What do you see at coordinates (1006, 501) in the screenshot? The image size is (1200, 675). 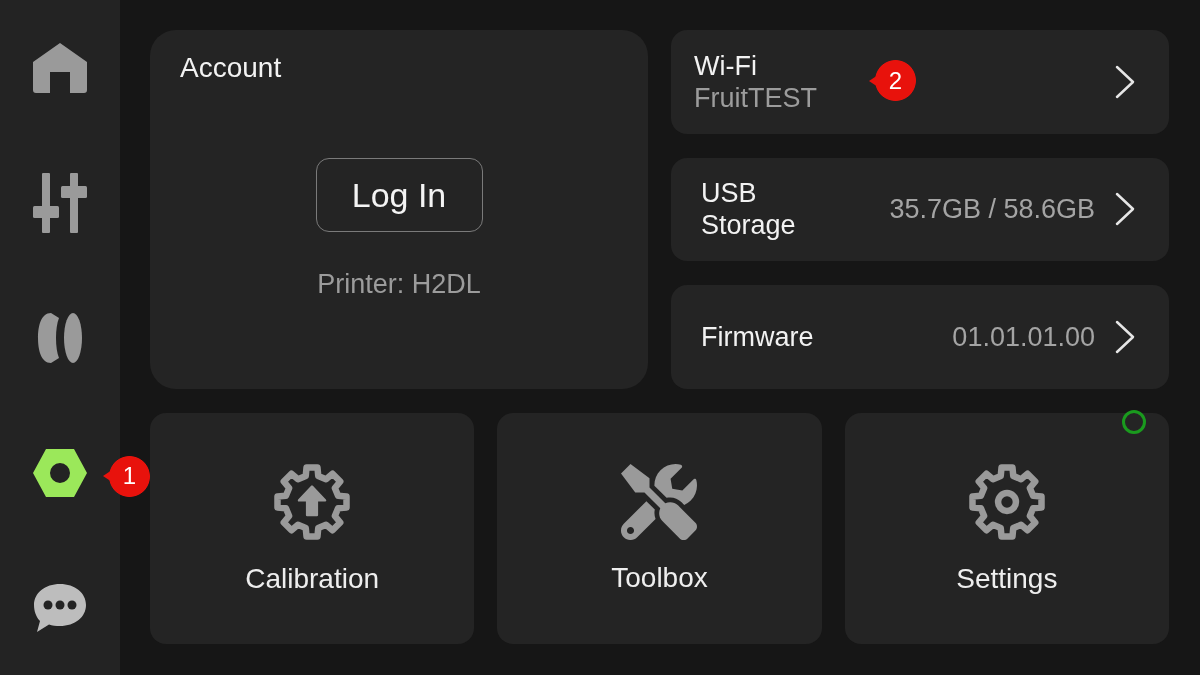 I see `gear-icon` at bounding box center [1006, 501].